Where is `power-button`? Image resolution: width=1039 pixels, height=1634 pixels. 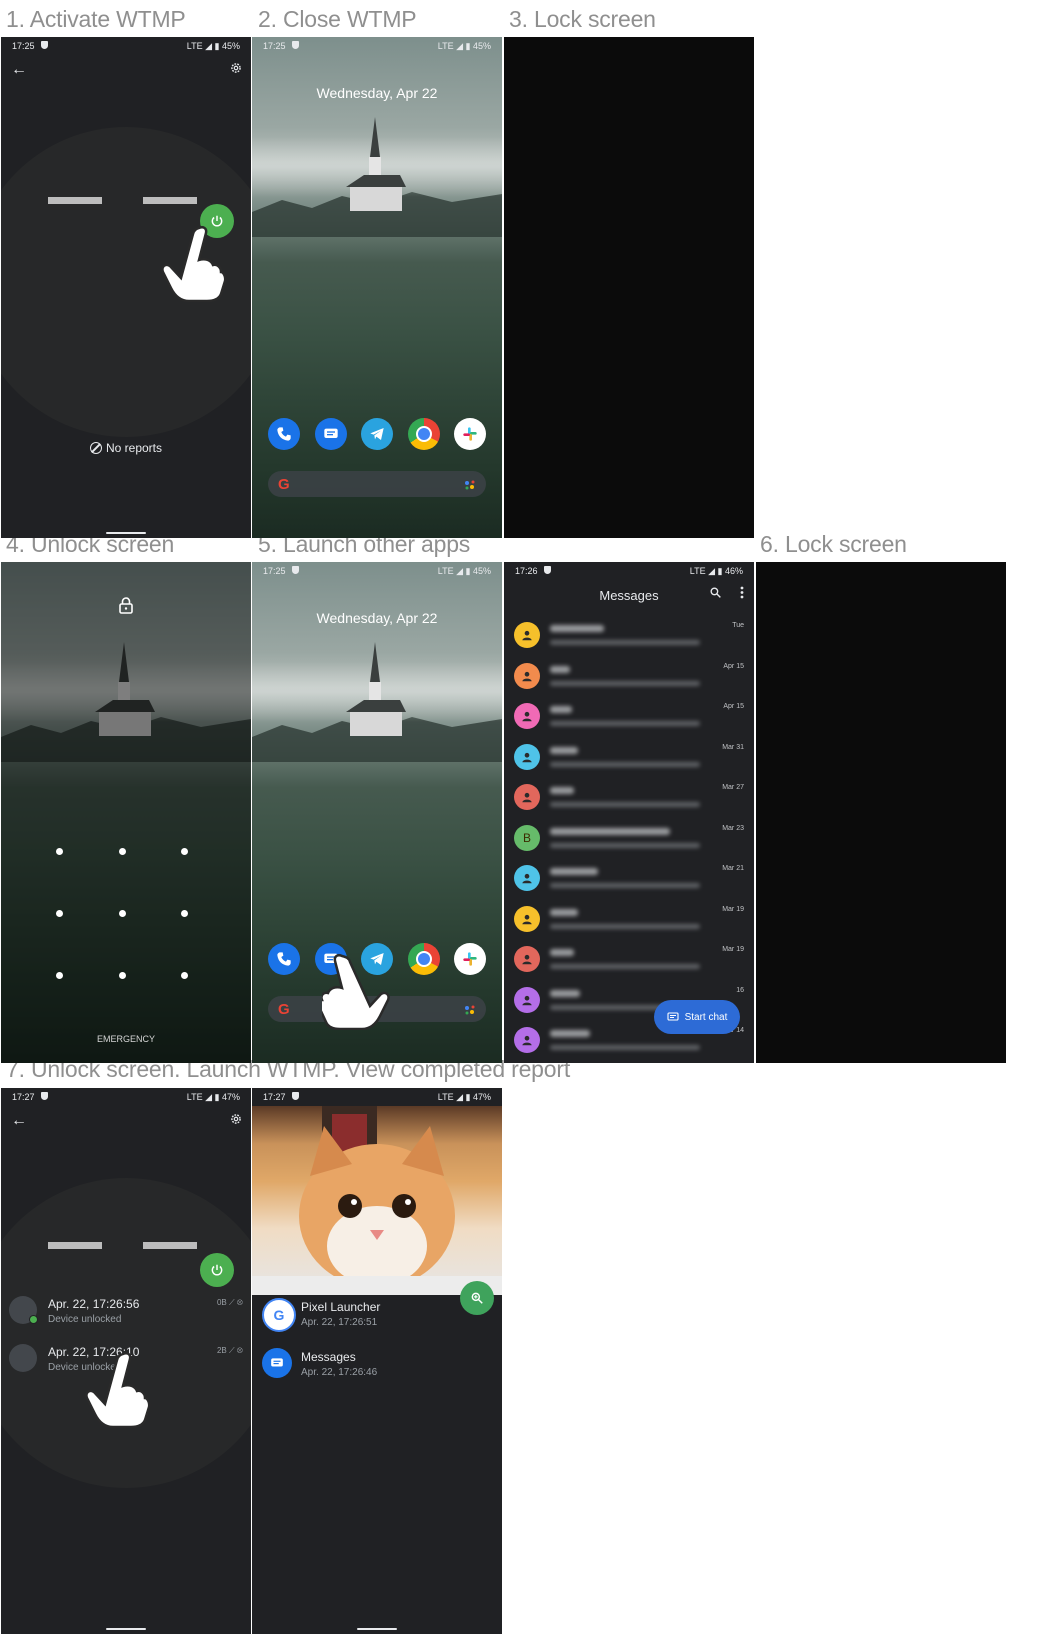
power-button is located at coordinates (217, 1270).